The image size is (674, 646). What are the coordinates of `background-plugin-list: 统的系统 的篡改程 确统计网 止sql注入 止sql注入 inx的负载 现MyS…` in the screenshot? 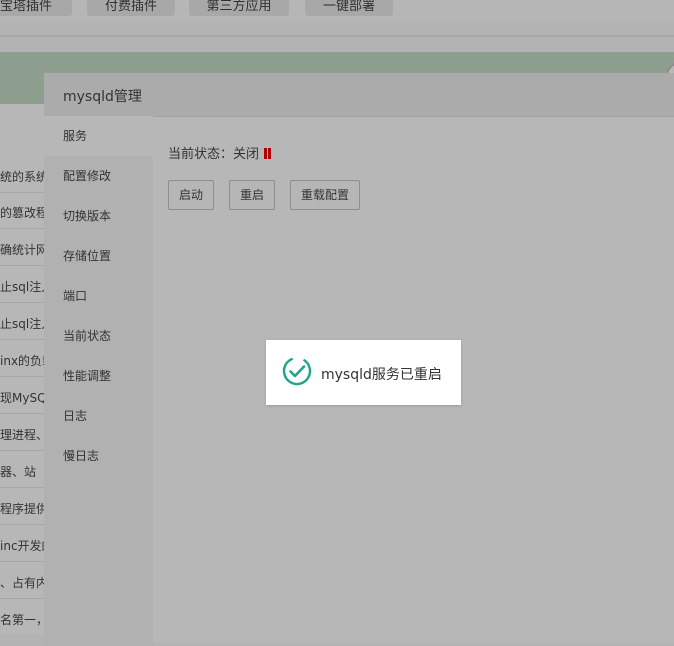 It's located at (22, 369).